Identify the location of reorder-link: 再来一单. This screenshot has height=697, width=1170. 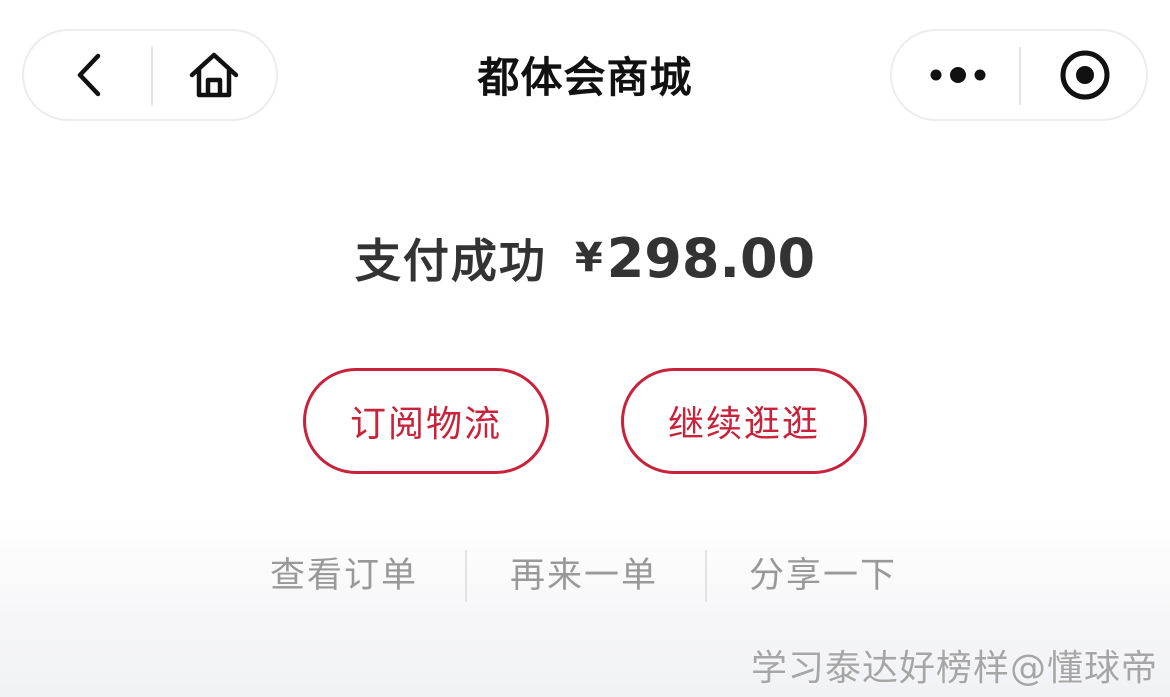
(584, 576).